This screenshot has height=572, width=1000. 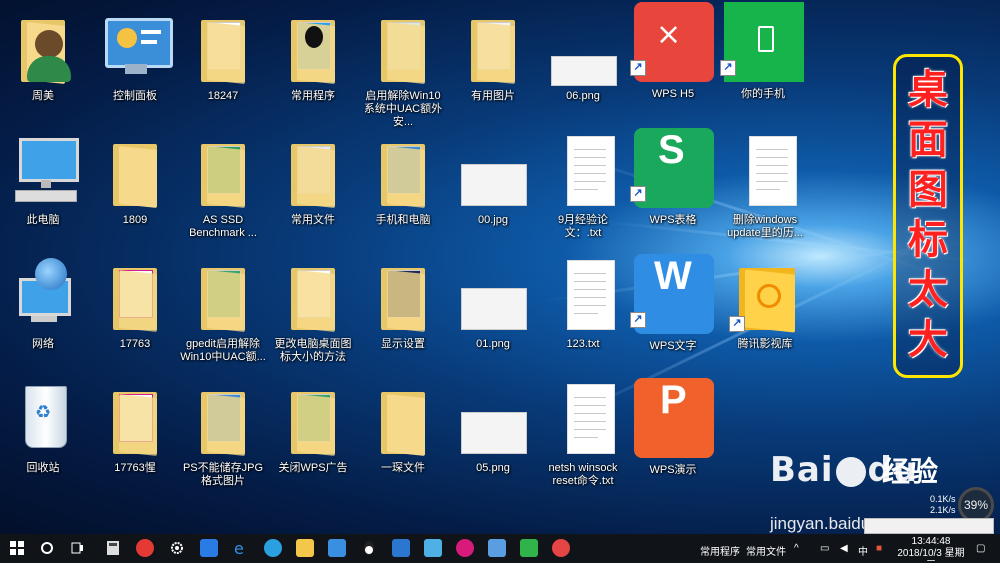 I want to click on media-app-icon, so click(x=465, y=548).